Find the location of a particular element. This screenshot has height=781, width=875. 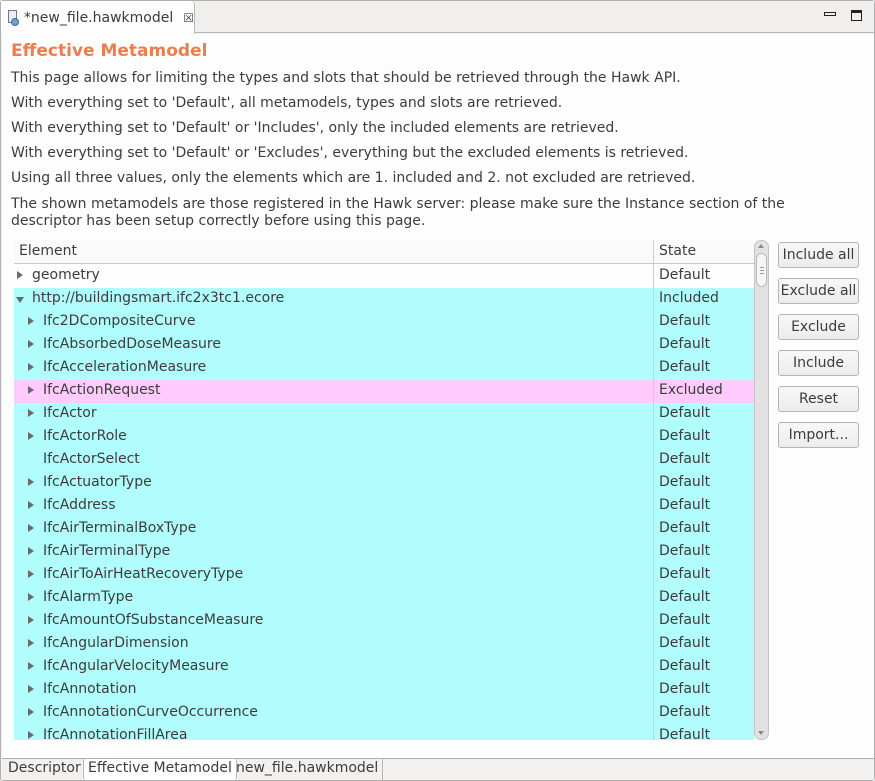

element-label: IfcAirTerminalBoxType is located at coordinates (120, 528).